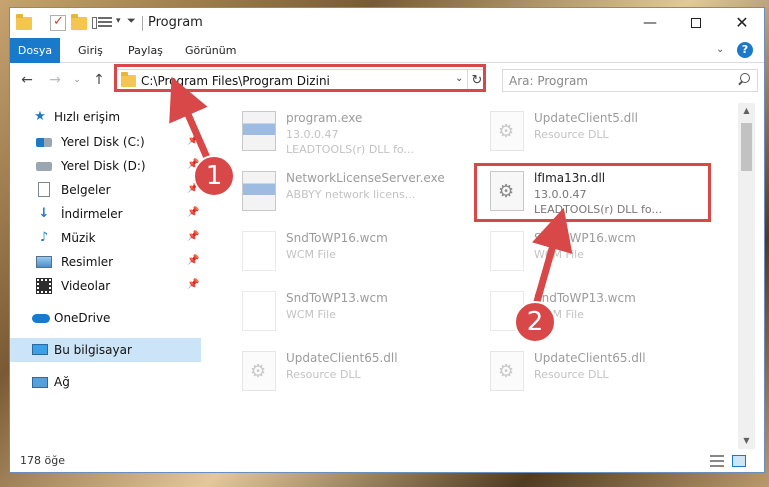  Describe the element at coordinates (99, 80) in the screenshot. I see `up-button: ↑` at that location.